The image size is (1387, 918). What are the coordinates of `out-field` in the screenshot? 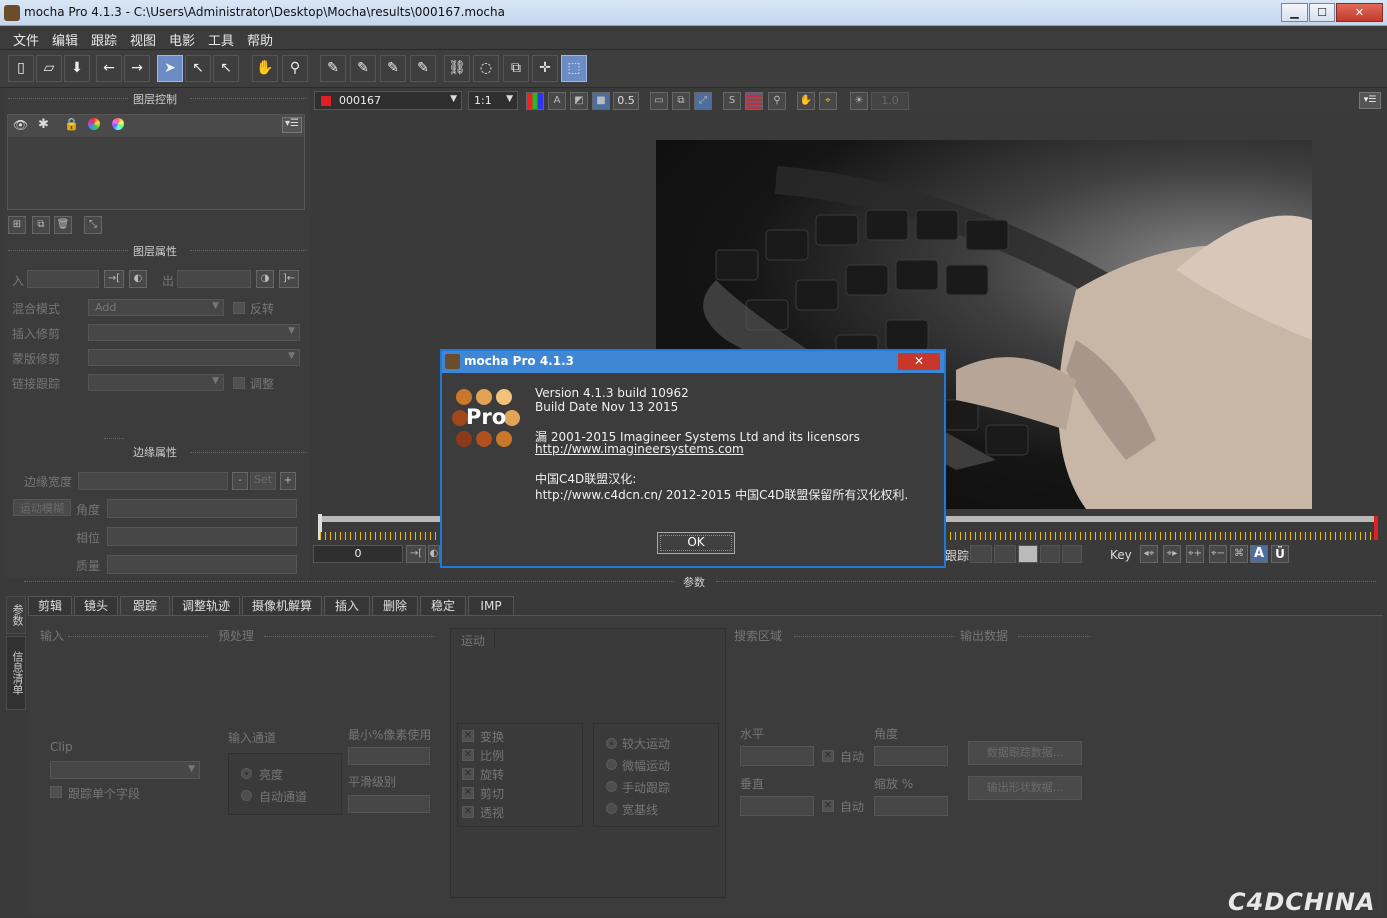 It's located at (214, 279).